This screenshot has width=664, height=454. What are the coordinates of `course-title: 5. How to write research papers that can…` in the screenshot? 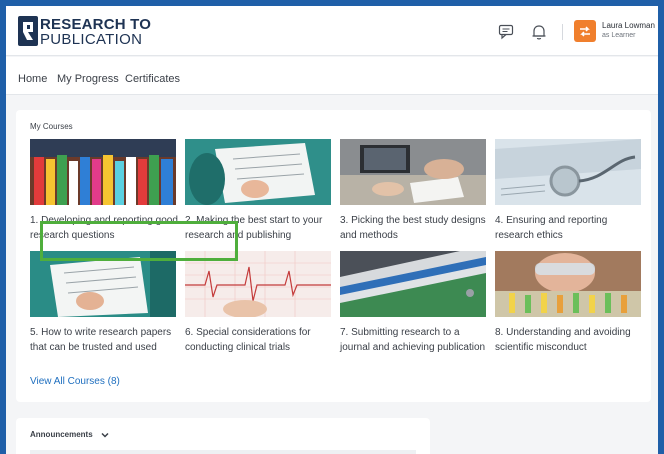 It's located at (105, 340).